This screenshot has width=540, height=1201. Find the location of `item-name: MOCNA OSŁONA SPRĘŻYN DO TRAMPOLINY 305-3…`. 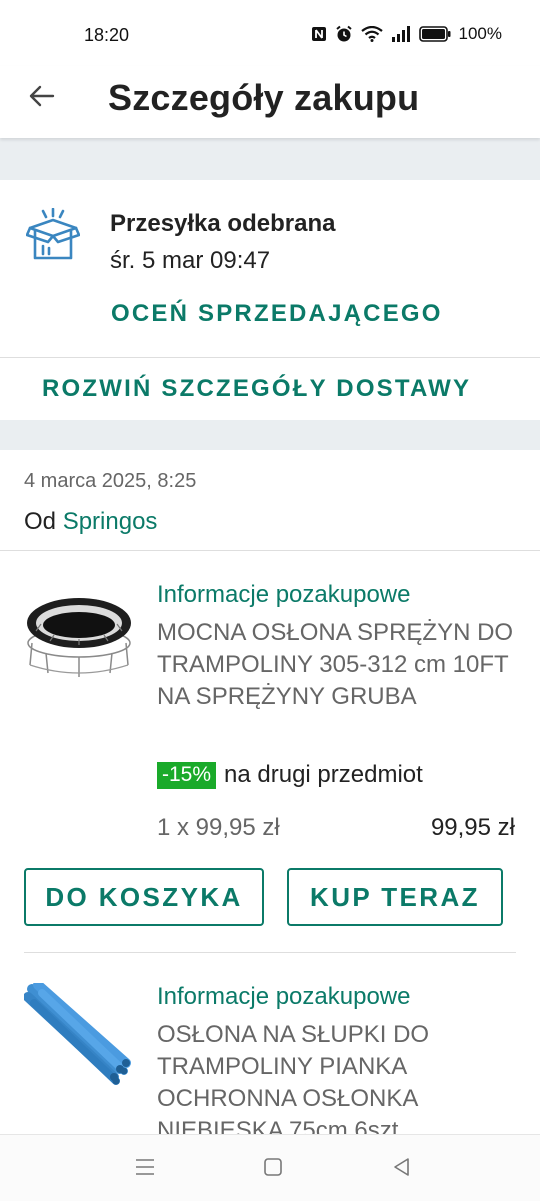

item-name: MOCNA OSŁONA SPRĘŻYN DO TRAMPOLINY 305-3… is located at coordinates (337, 665).